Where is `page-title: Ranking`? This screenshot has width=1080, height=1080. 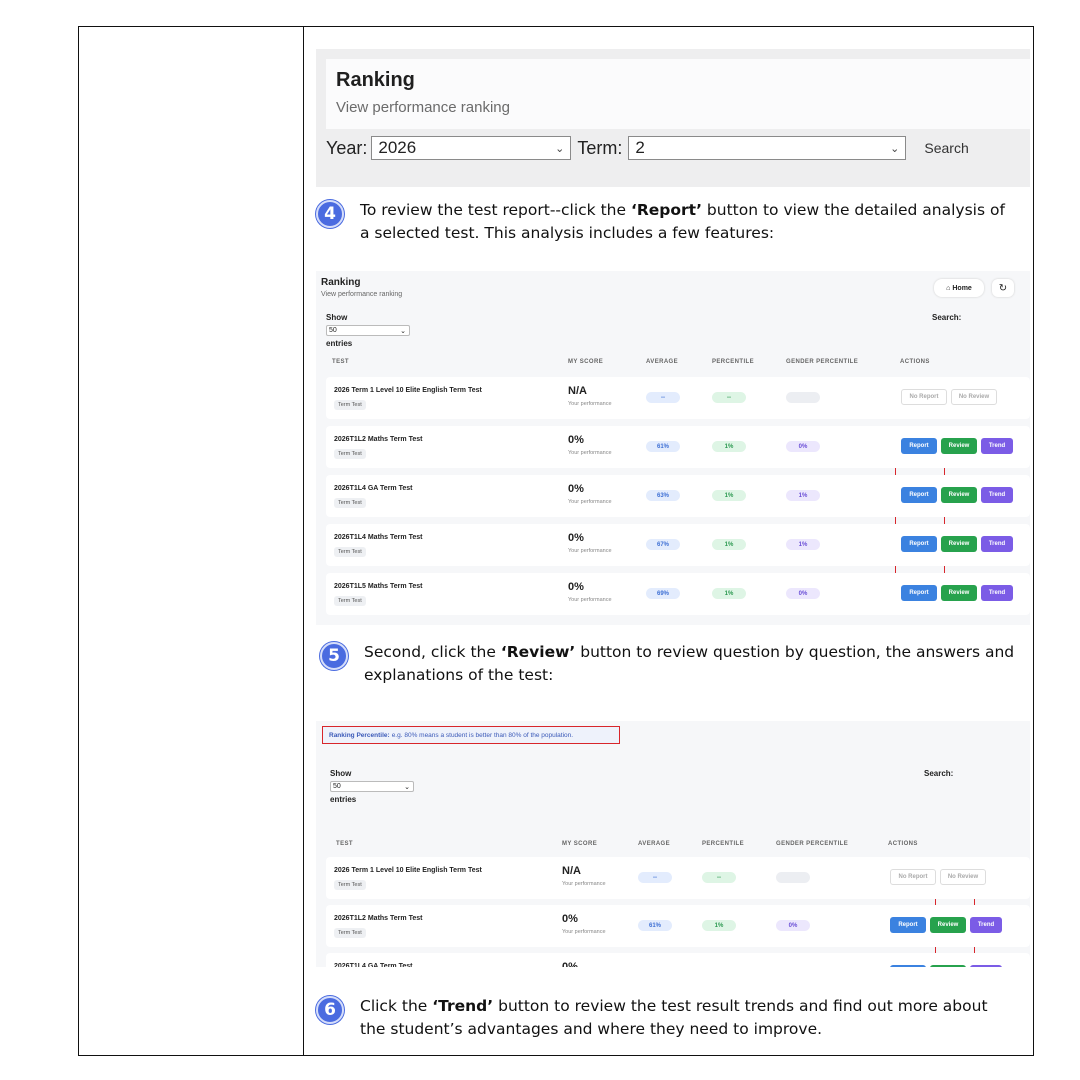 page-title: Ranking is located at coordinates (375, 80).